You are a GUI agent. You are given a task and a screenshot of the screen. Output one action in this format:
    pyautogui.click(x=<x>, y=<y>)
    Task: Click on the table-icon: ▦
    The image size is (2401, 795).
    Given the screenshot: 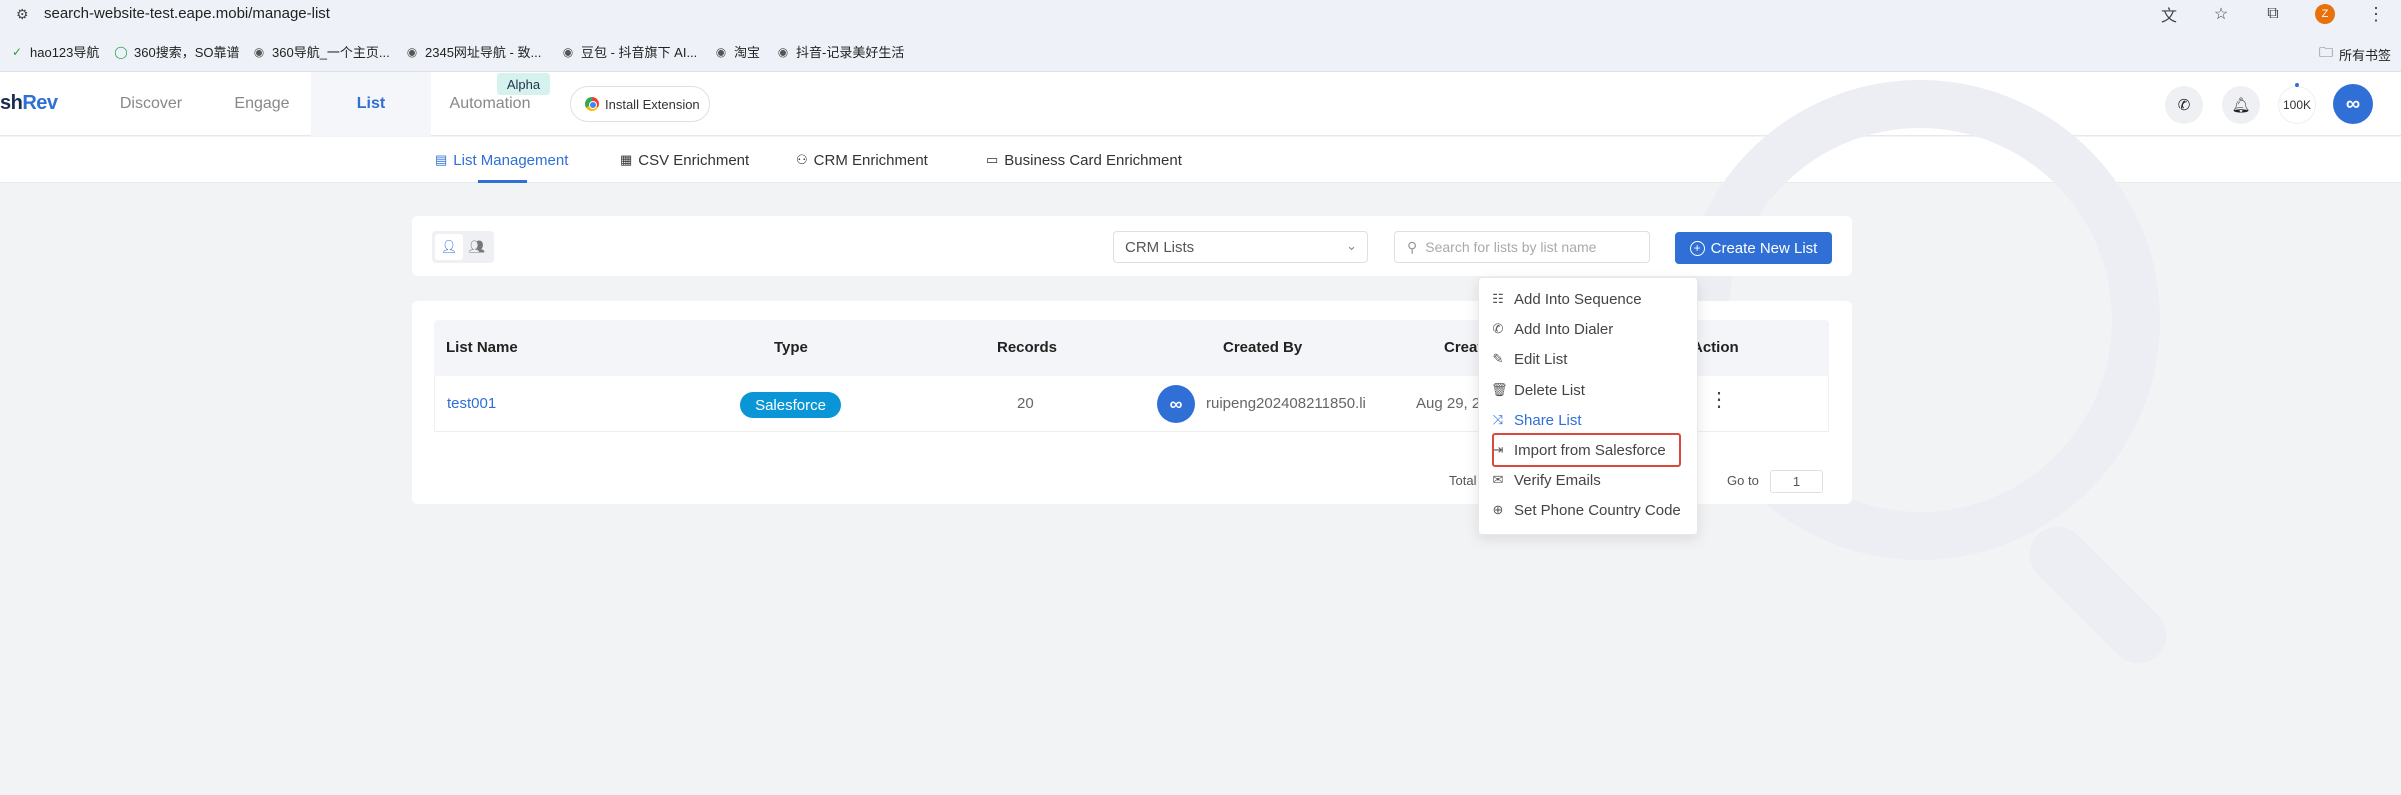 What is the action you would take?
    pyautogui.click(x=626, y=159)
    